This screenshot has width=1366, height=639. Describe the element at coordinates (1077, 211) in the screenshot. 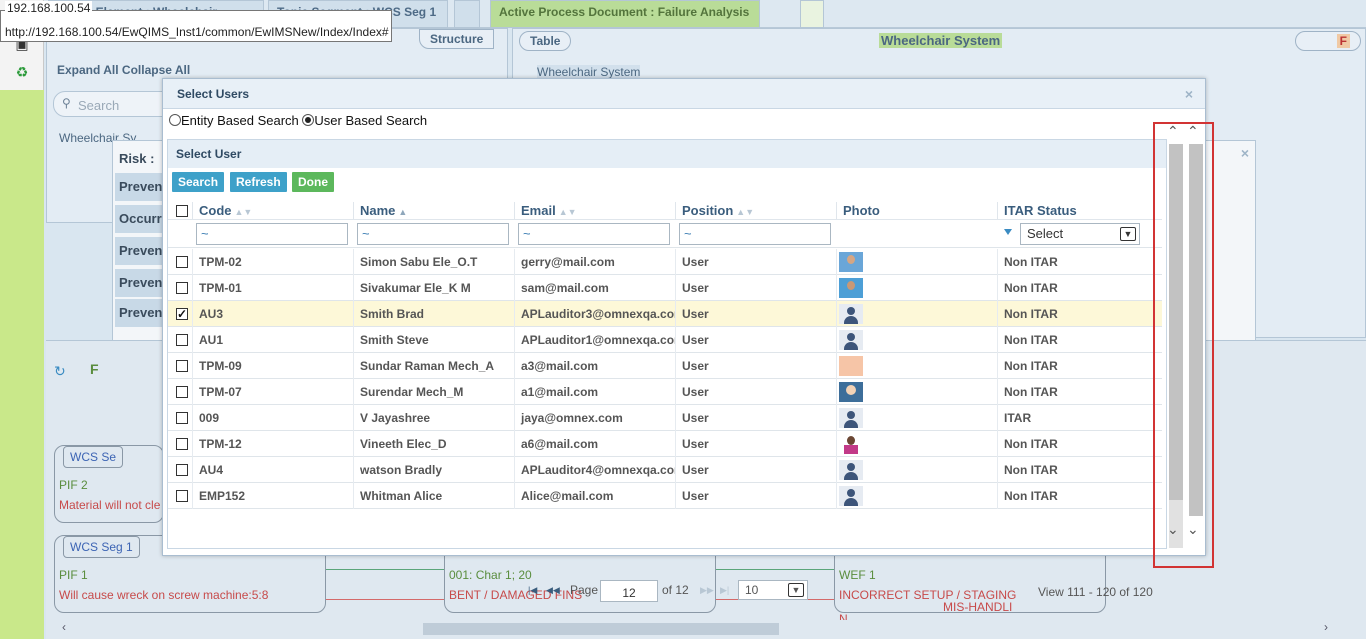

I see `column-itar-status: ITAR Status` at that location.